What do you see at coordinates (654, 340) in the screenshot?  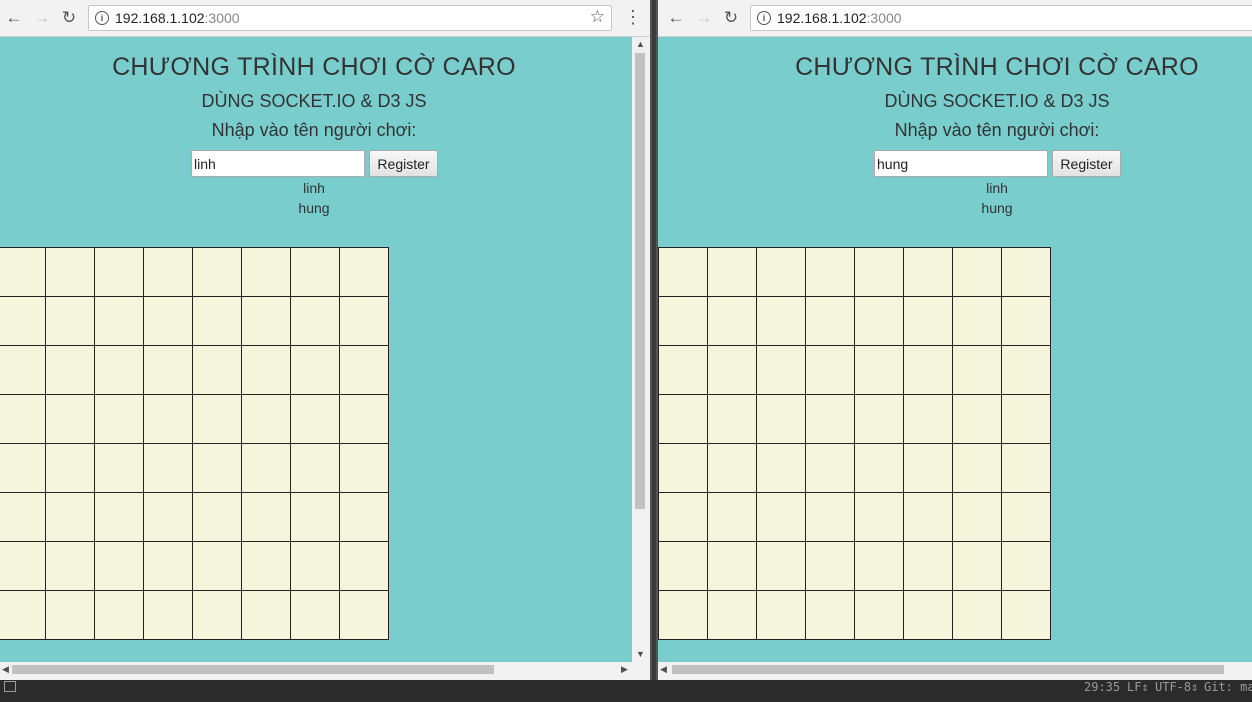 I see `window-divider` at bounding box center [654, 340].